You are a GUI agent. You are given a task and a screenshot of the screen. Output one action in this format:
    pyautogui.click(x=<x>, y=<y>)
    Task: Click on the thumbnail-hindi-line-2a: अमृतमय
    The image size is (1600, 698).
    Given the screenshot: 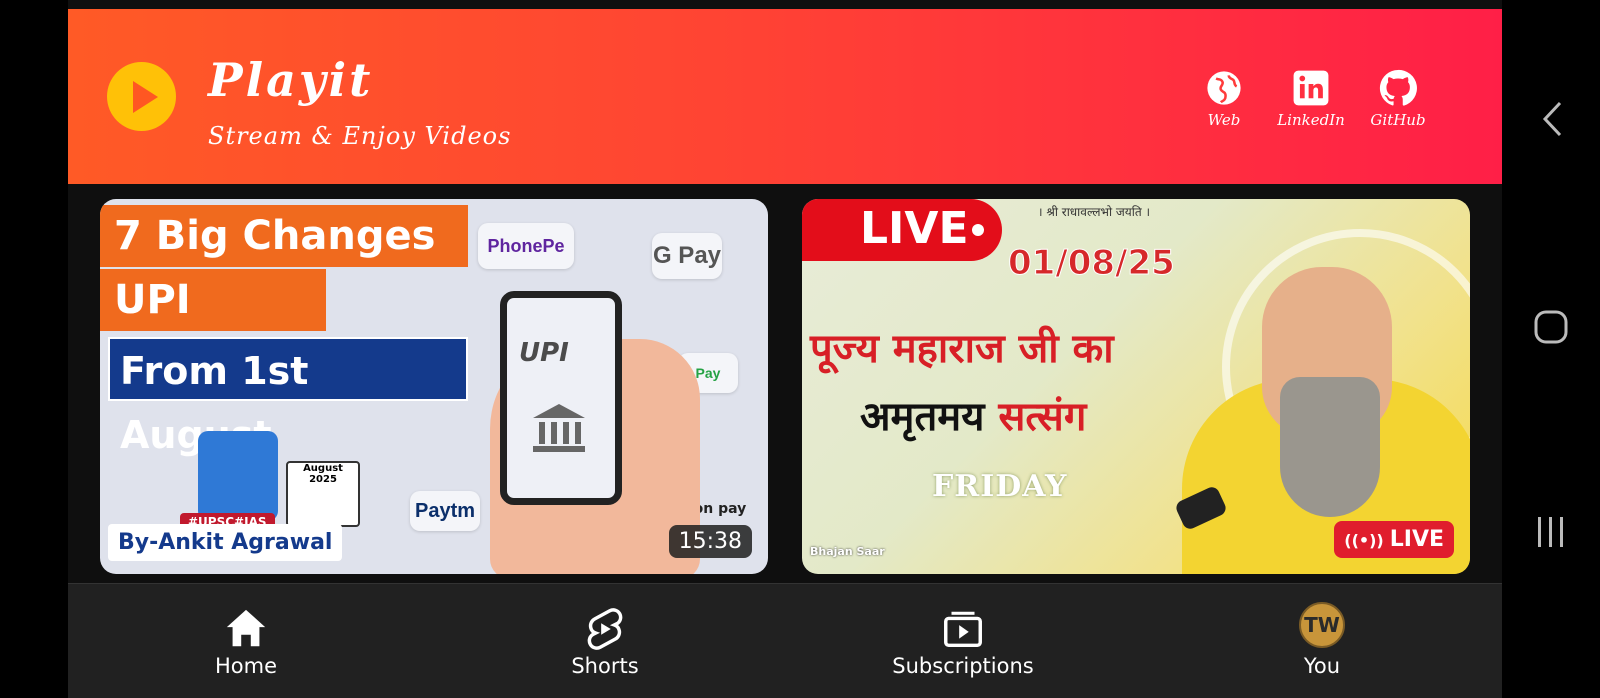 What is the action you would take?
    pyautogui.click(x=929, y=417)
    